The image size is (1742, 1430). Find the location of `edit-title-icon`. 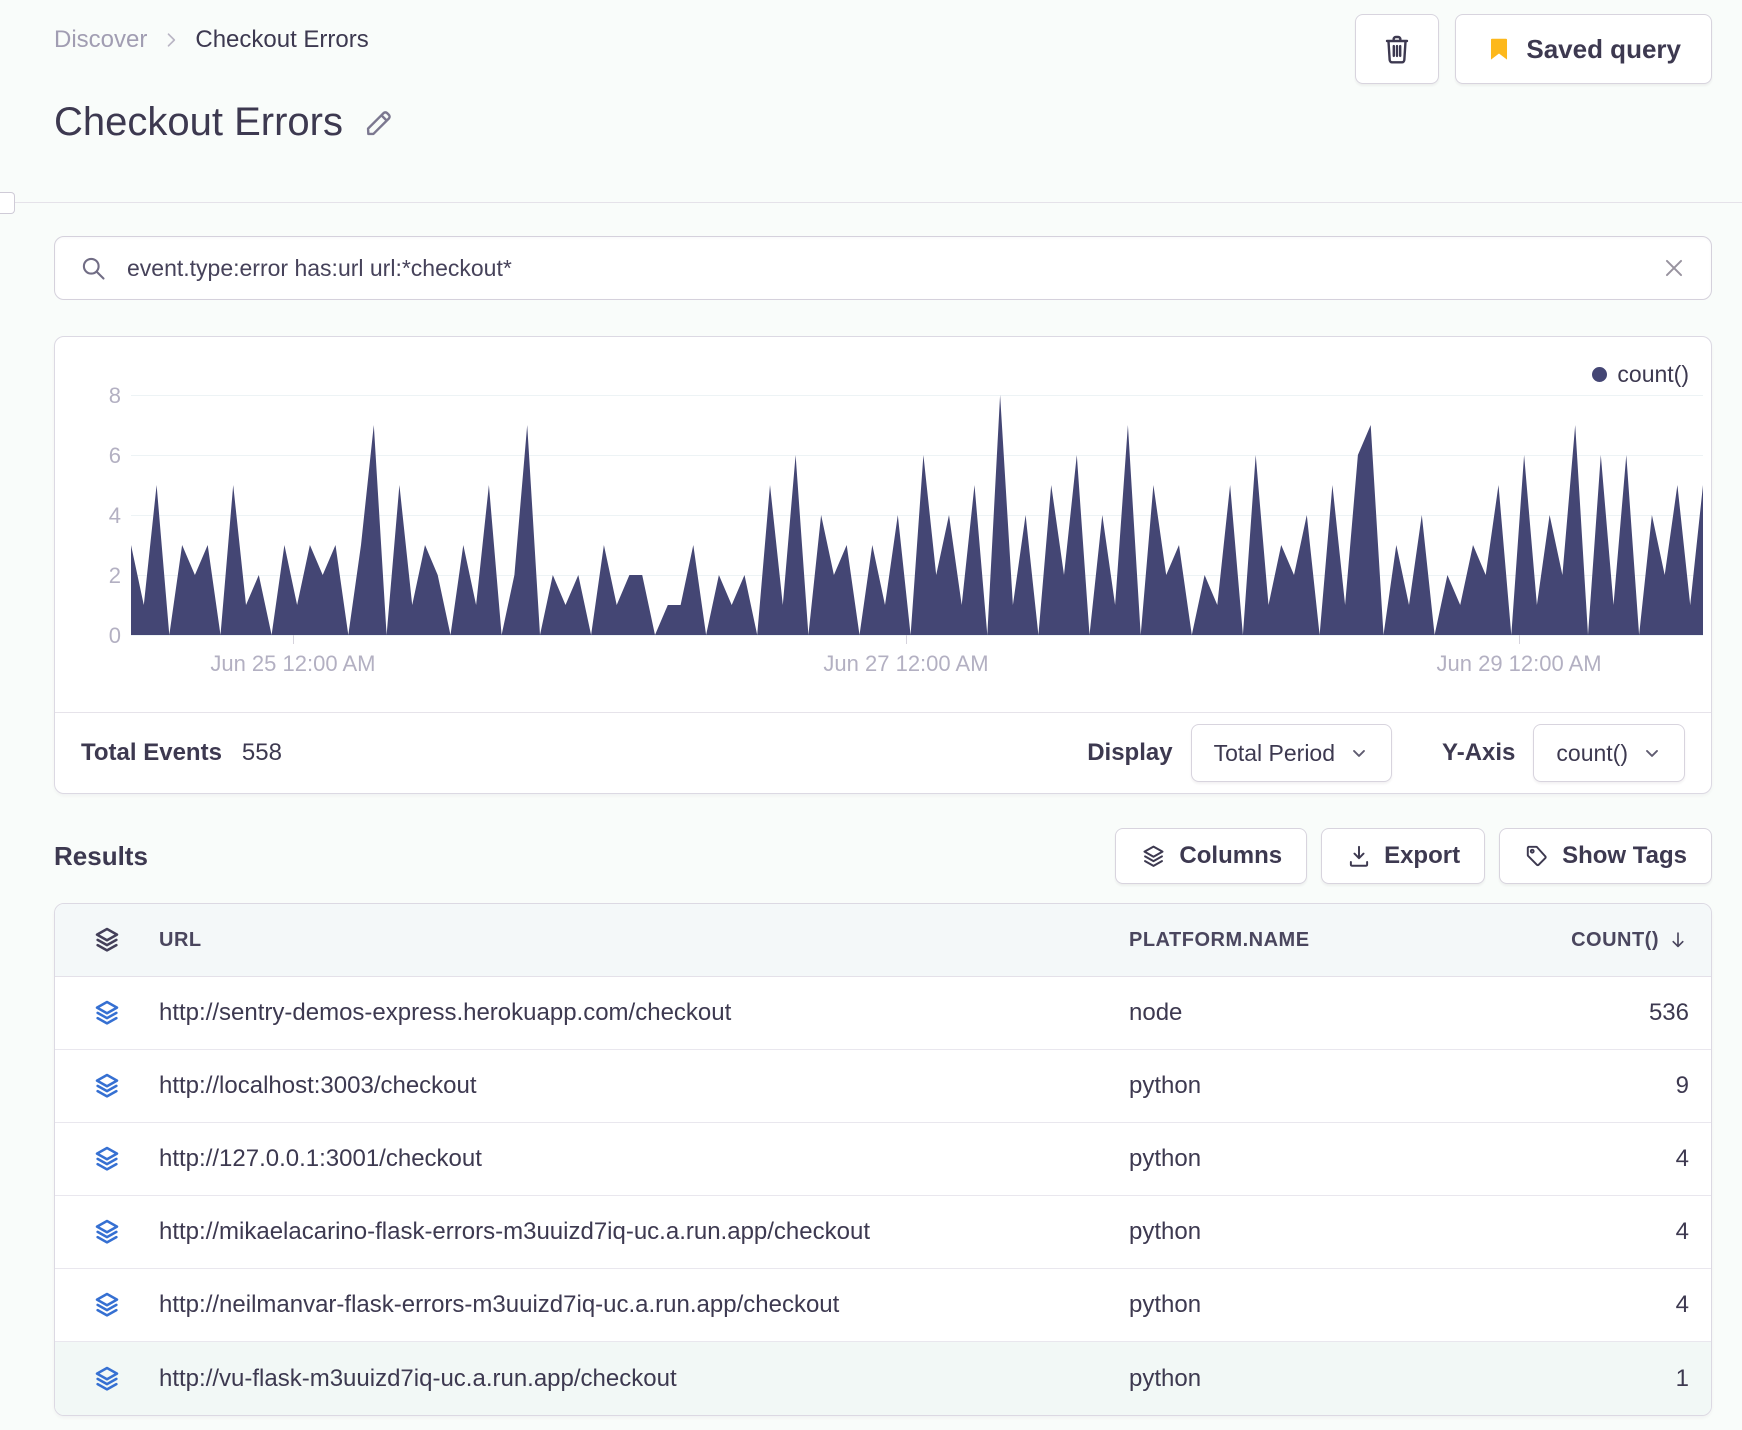

edit-title-icon is located at coordinates (379, 123).